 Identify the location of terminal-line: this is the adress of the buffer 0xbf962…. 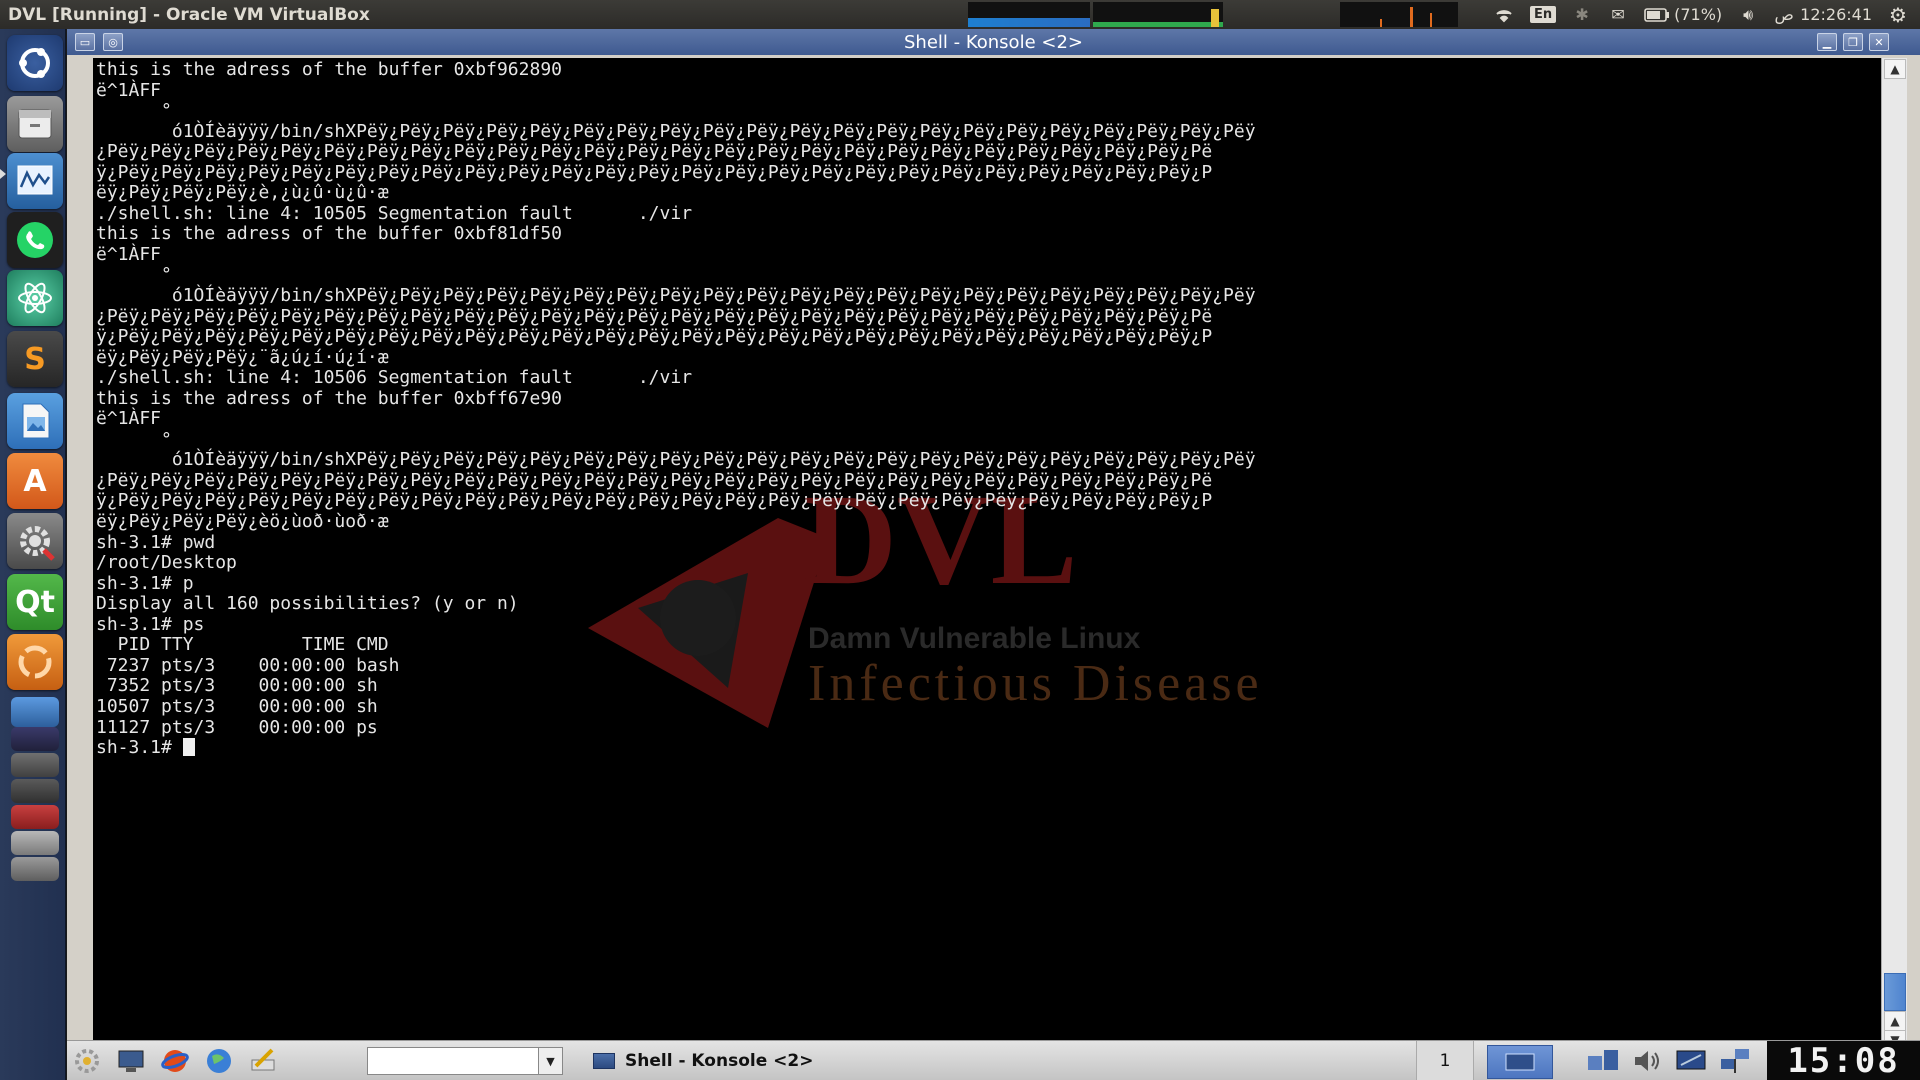
(329, 69).